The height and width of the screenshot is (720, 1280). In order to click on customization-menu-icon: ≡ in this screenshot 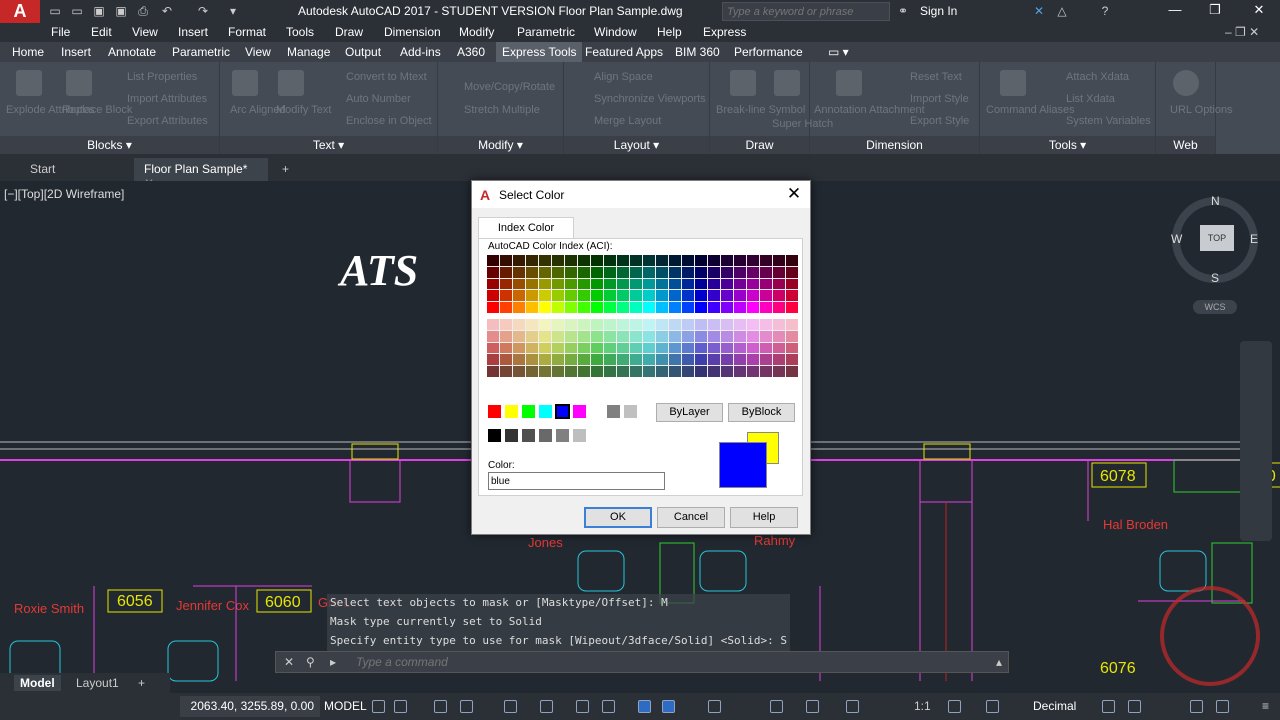, I will do `click(1265, 706)`.